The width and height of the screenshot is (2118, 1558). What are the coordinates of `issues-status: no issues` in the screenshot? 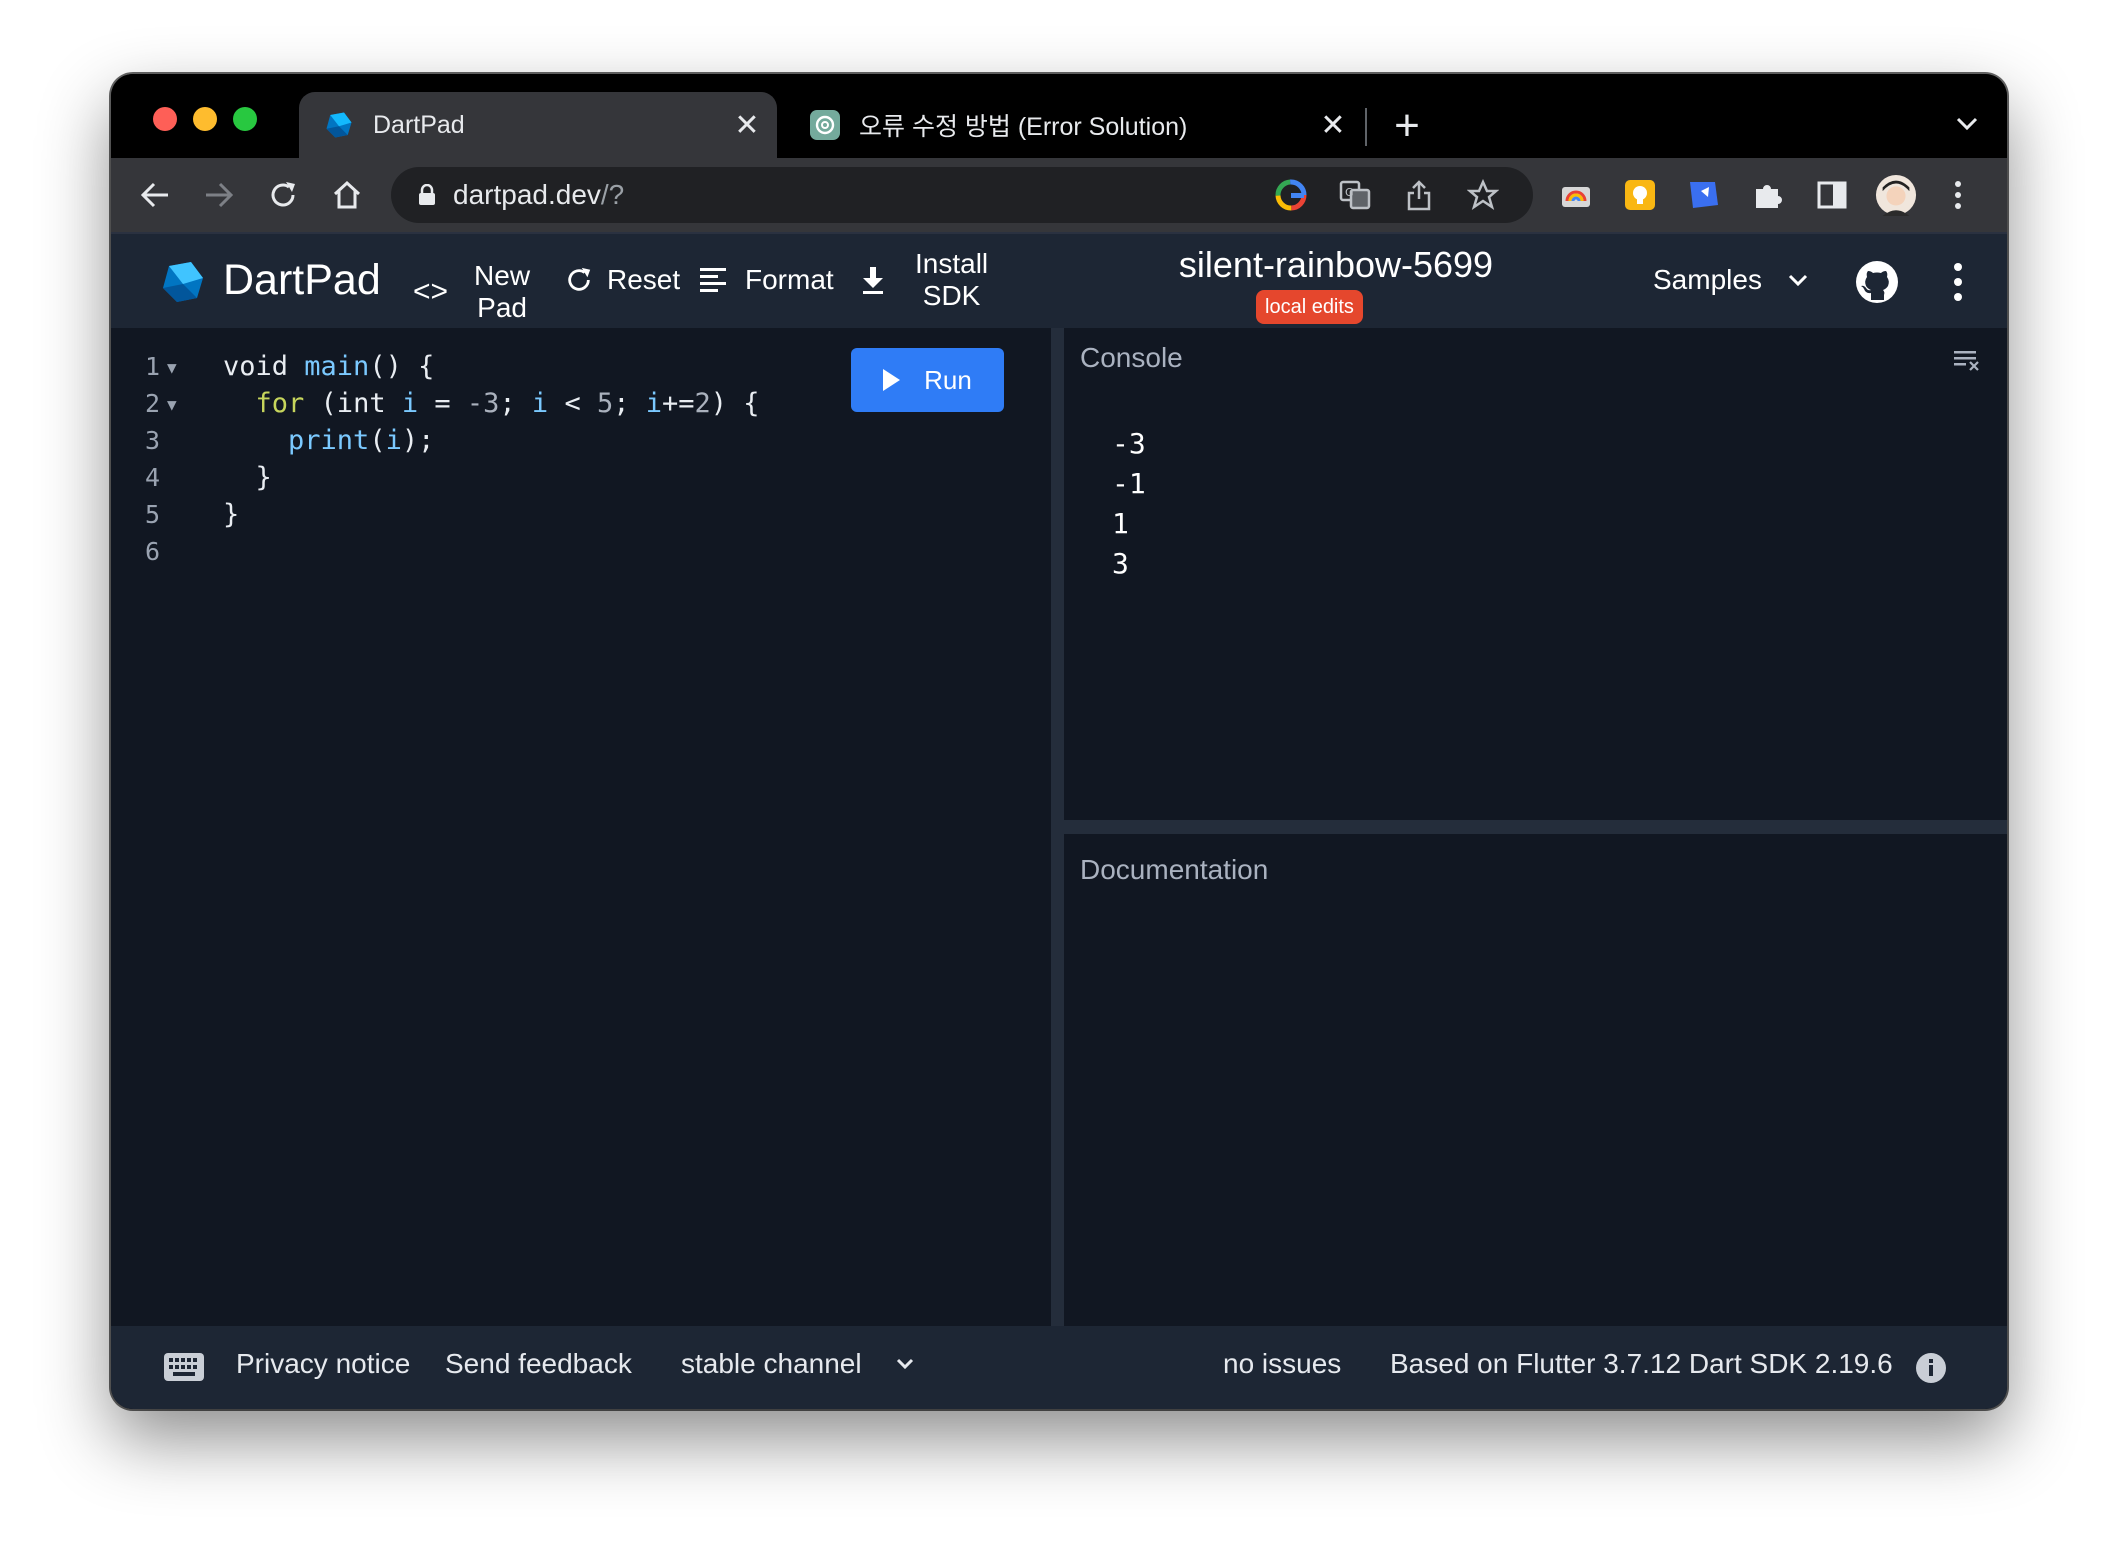 It's located at (1282, 1364).